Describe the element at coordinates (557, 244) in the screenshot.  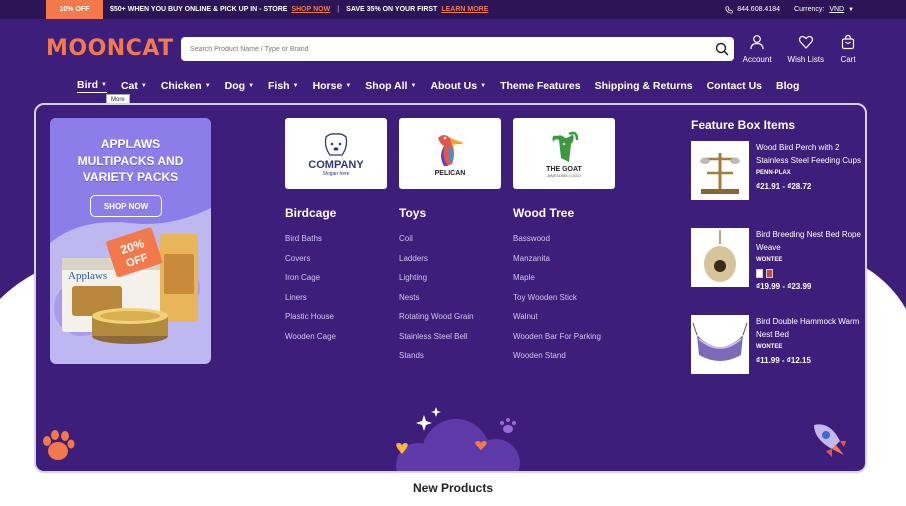
I see `menu-link: Basswood` at that location.